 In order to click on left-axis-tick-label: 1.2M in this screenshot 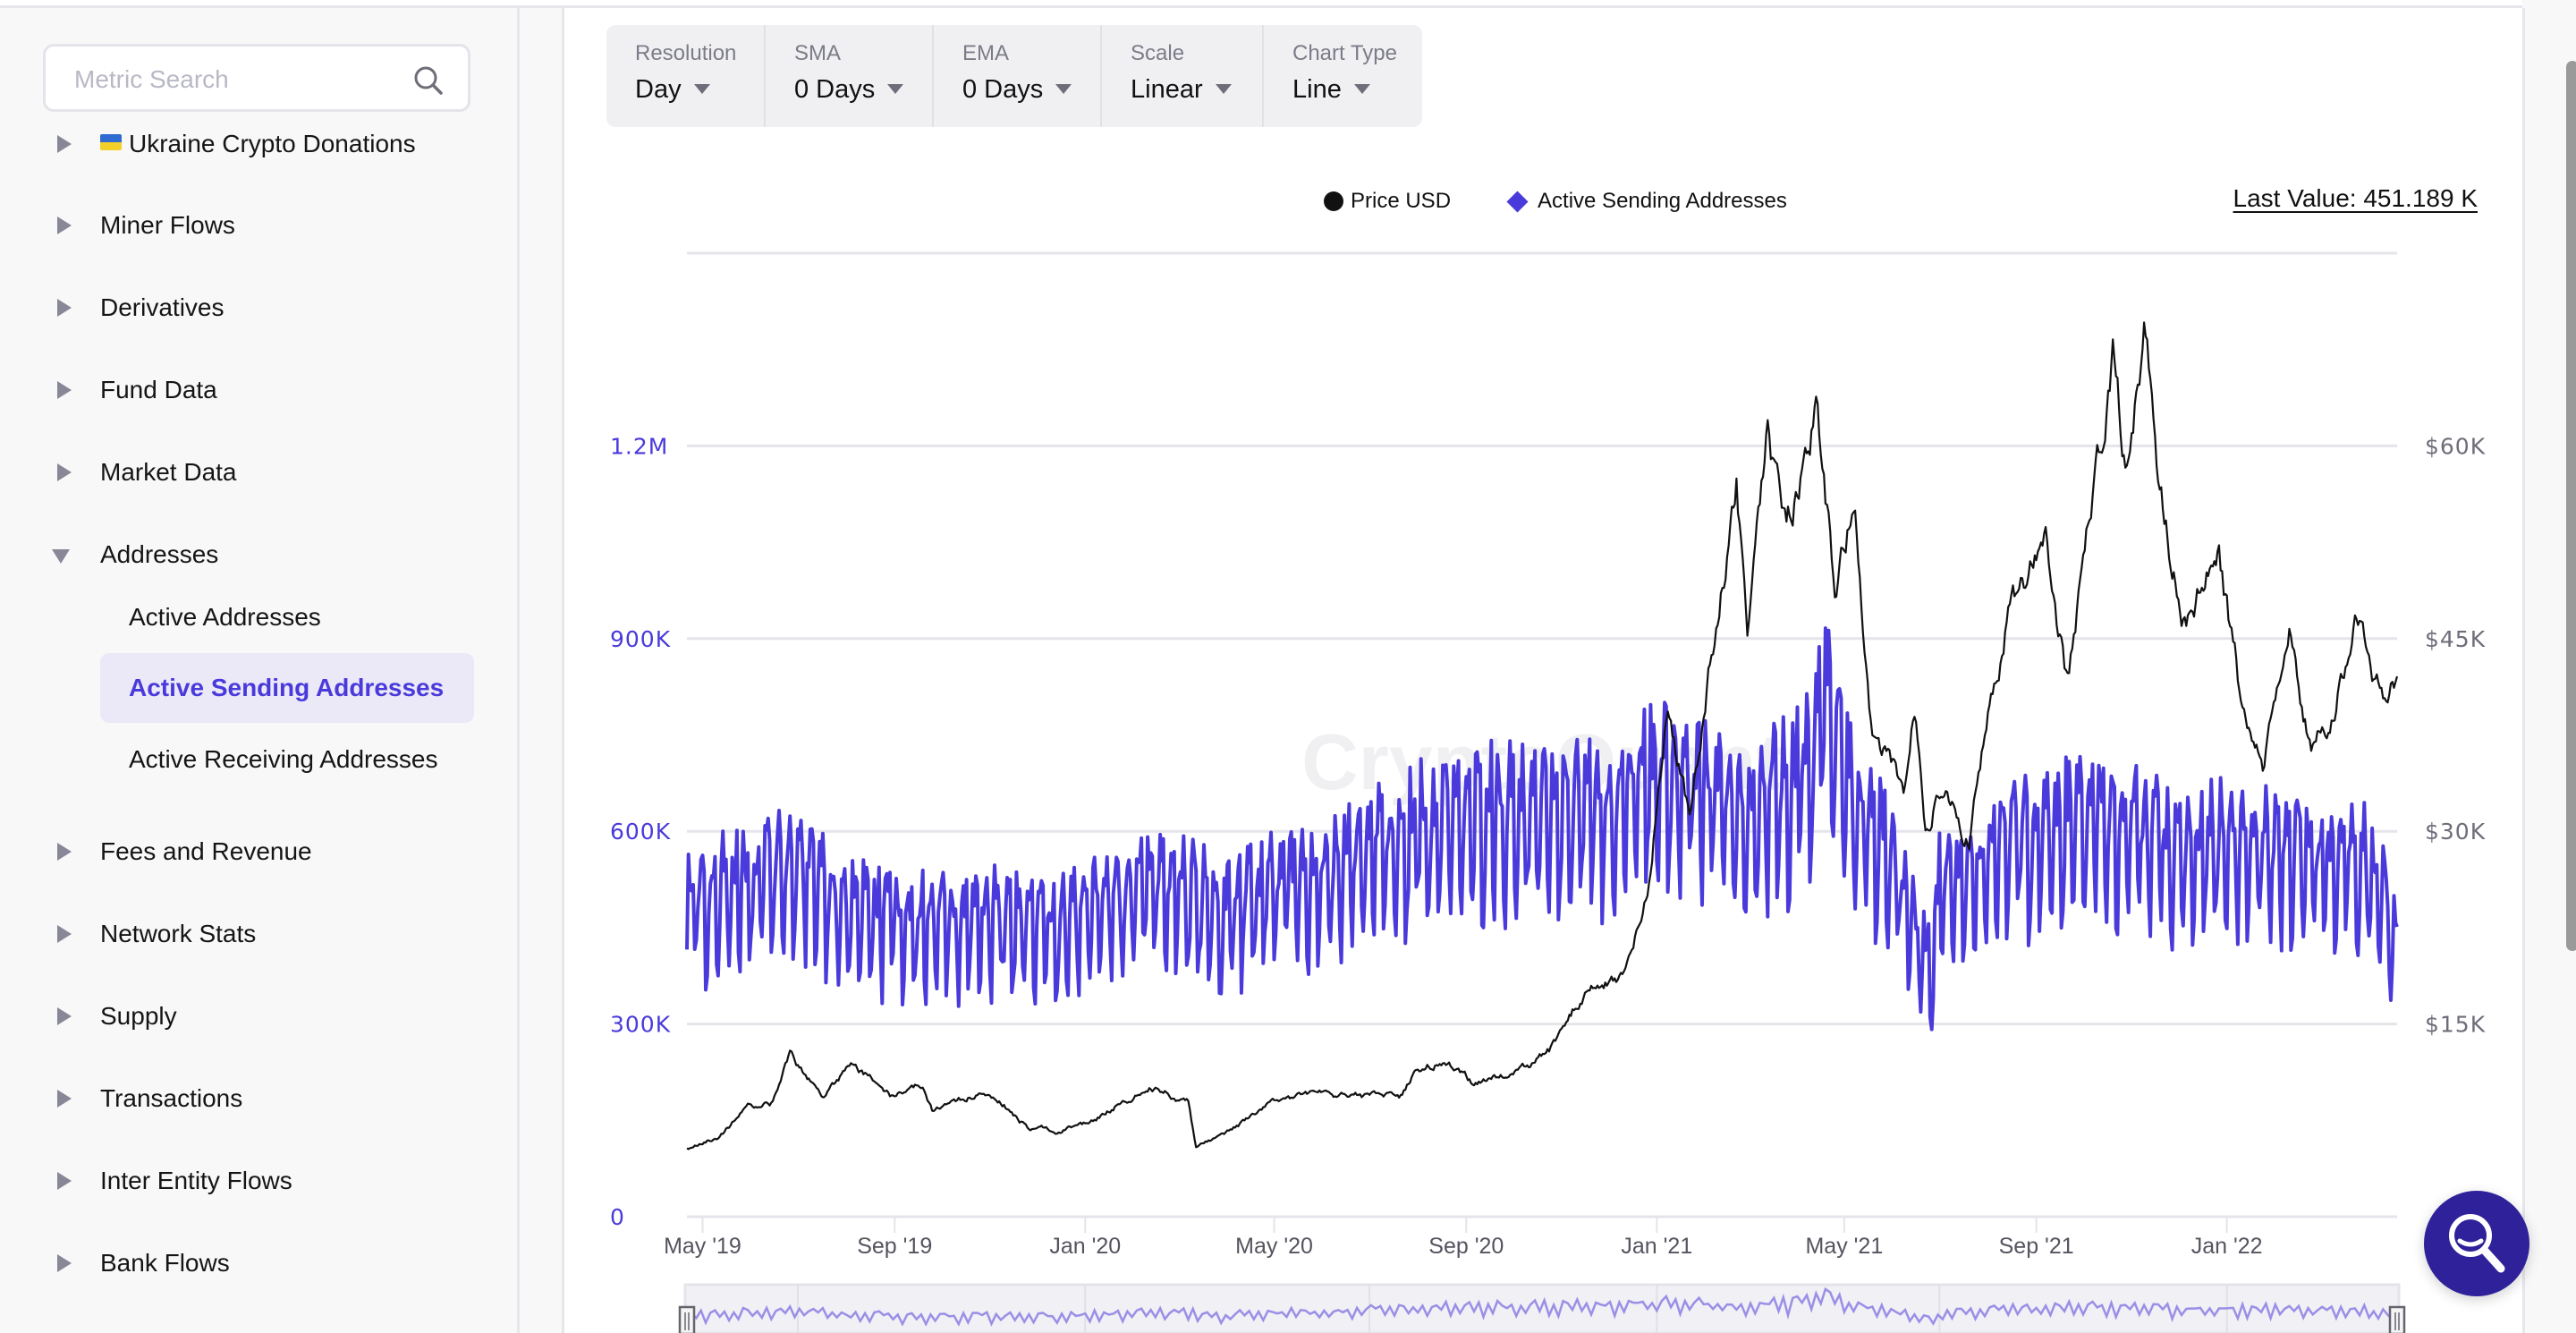, I will do `click(639, 446)`.